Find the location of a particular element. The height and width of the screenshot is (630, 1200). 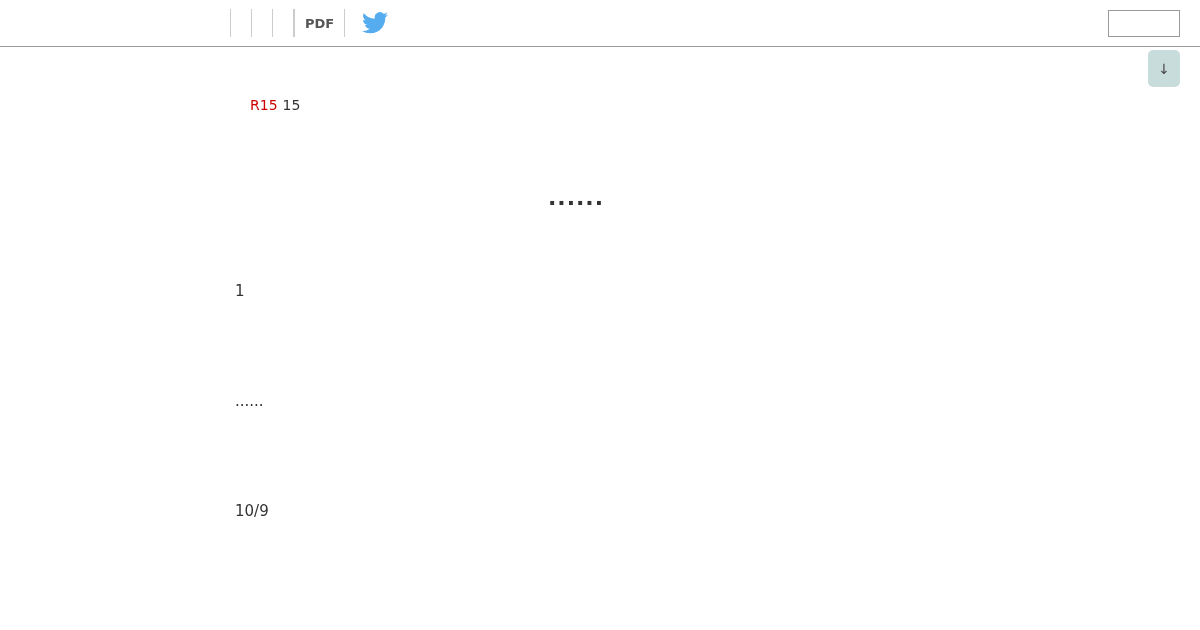

paragraph: 1 is located at coordinates (240, 291).